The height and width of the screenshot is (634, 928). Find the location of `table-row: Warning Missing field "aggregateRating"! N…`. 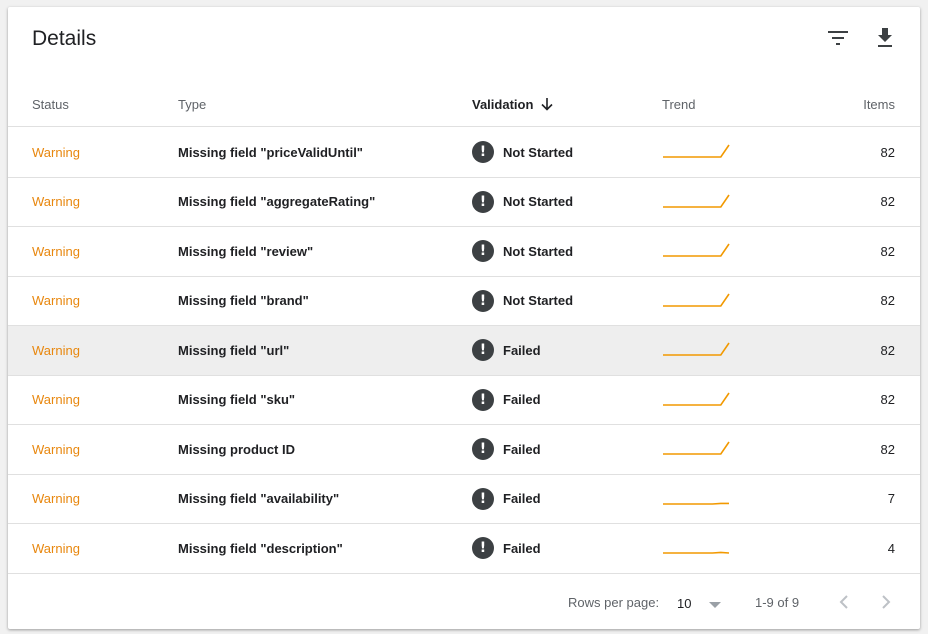

table-row: Warning Missing field "aggregateRating"! N… is located at coordinates (464, 202).